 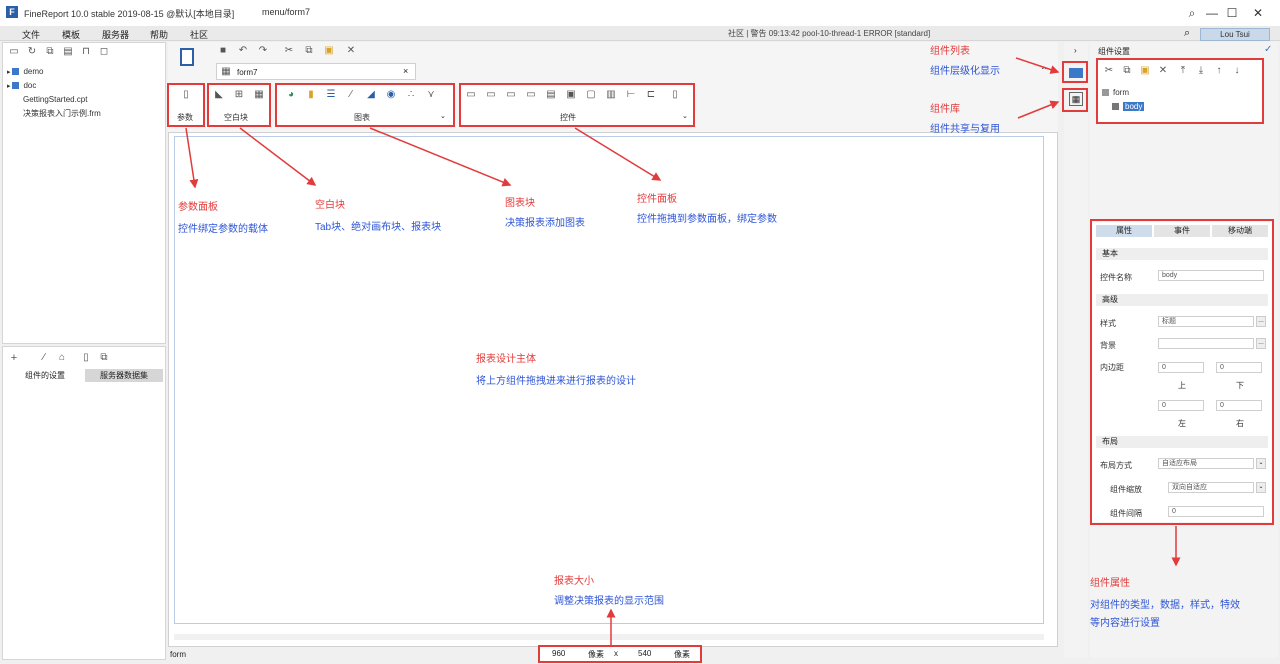 I want to click on annotation-lib-desc: 组件共享与复用, so click(x=965, y=129).